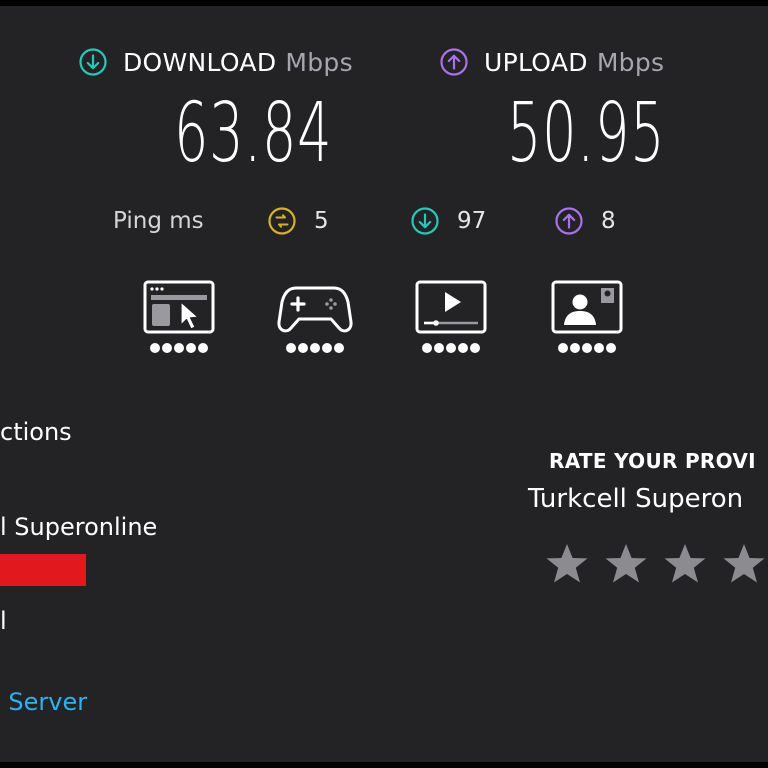 The image size is (768, 768). I want to click on upload-latency: 8, so click(585, 221).